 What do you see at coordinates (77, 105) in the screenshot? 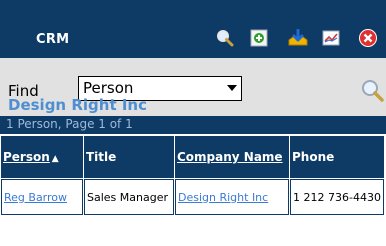
I see `company-heading: Design Right Inc` at bounding box center [77, 105].